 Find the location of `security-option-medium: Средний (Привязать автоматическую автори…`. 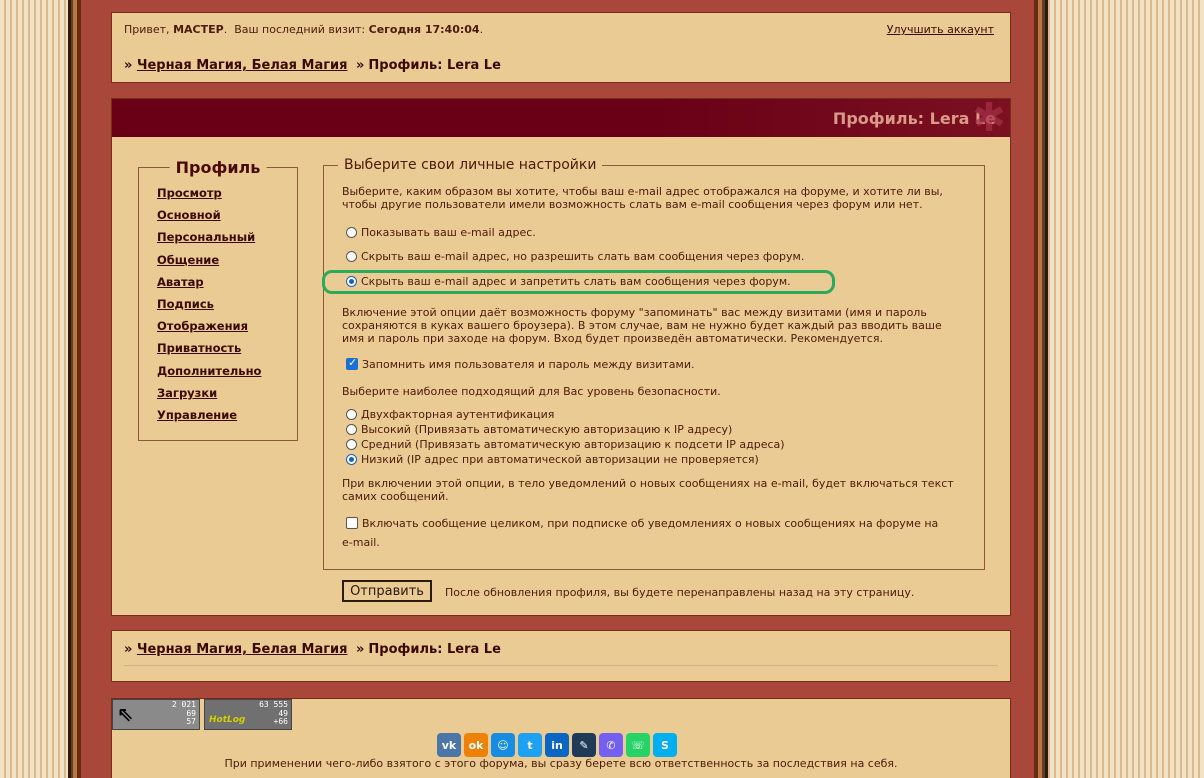

security-option-medium: Средний (Привязать автоматическую автори… is located at coordinates (565, 444).